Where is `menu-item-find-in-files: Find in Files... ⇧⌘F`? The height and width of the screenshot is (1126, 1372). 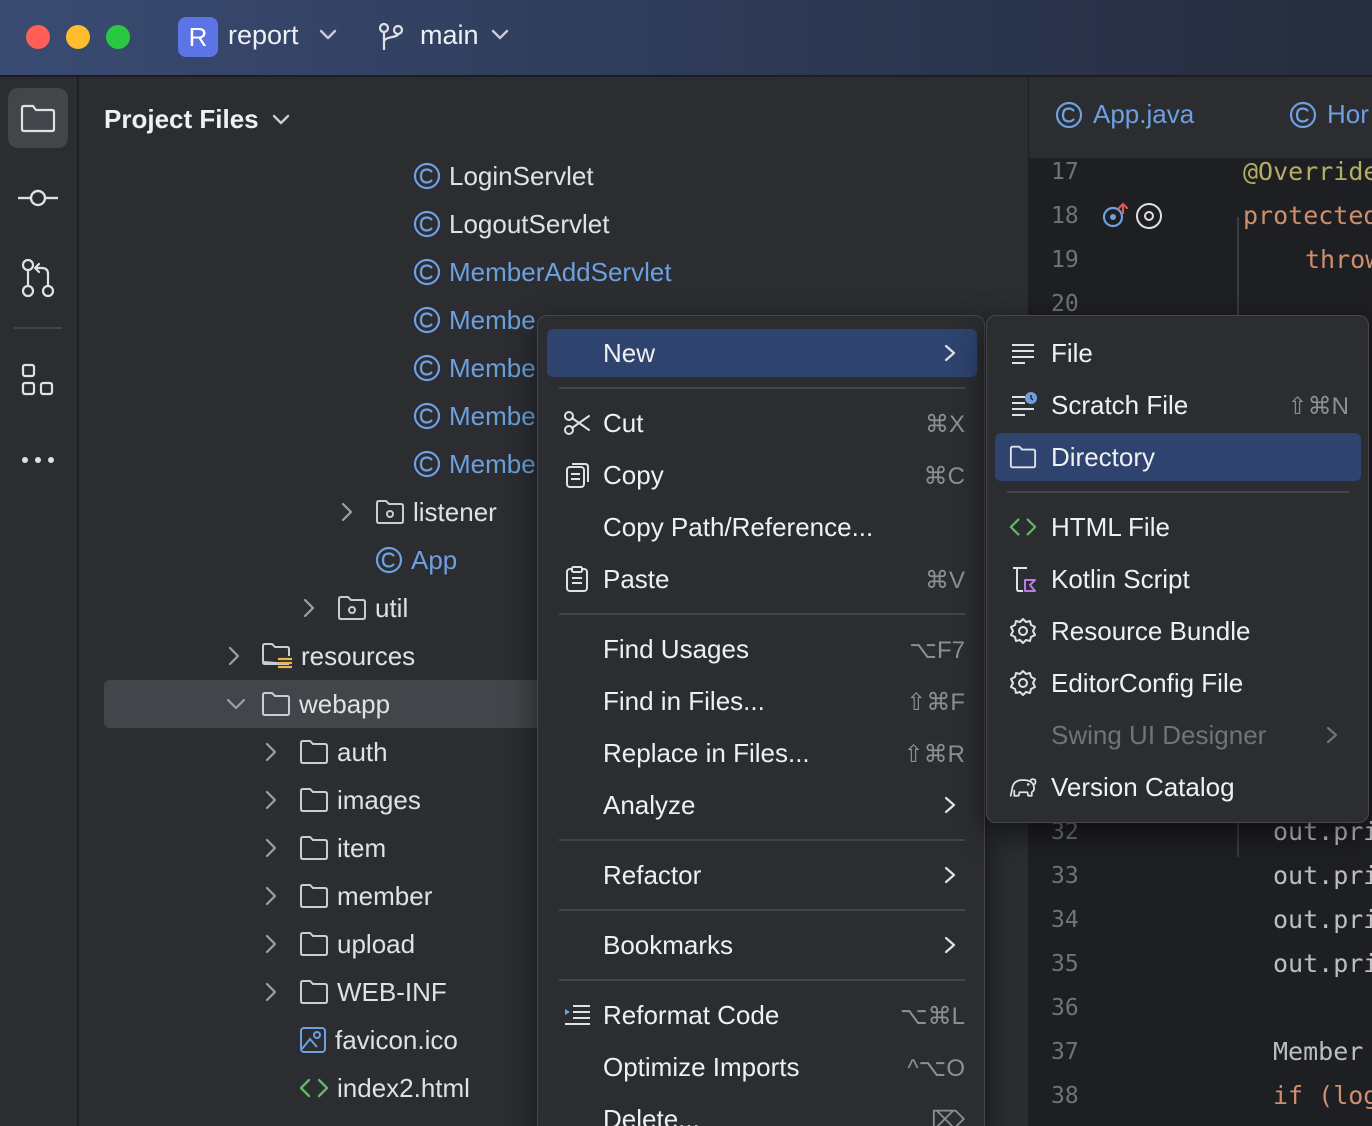 menu-item-find-in-files: Find in Files... ⇧⌘F is located at coordinates (762, 701).